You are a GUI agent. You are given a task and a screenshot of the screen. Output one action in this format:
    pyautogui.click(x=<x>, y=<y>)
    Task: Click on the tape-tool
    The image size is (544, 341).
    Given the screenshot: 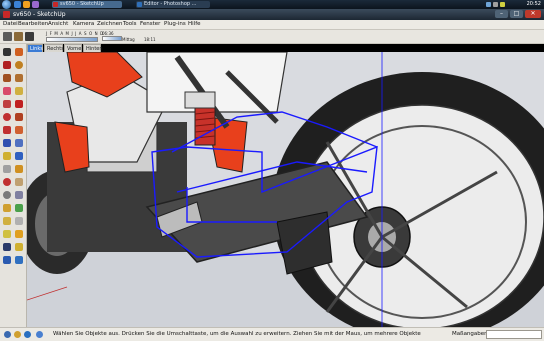 What is the action you would take?
    pyautogui.click(x=19, y=91)
    